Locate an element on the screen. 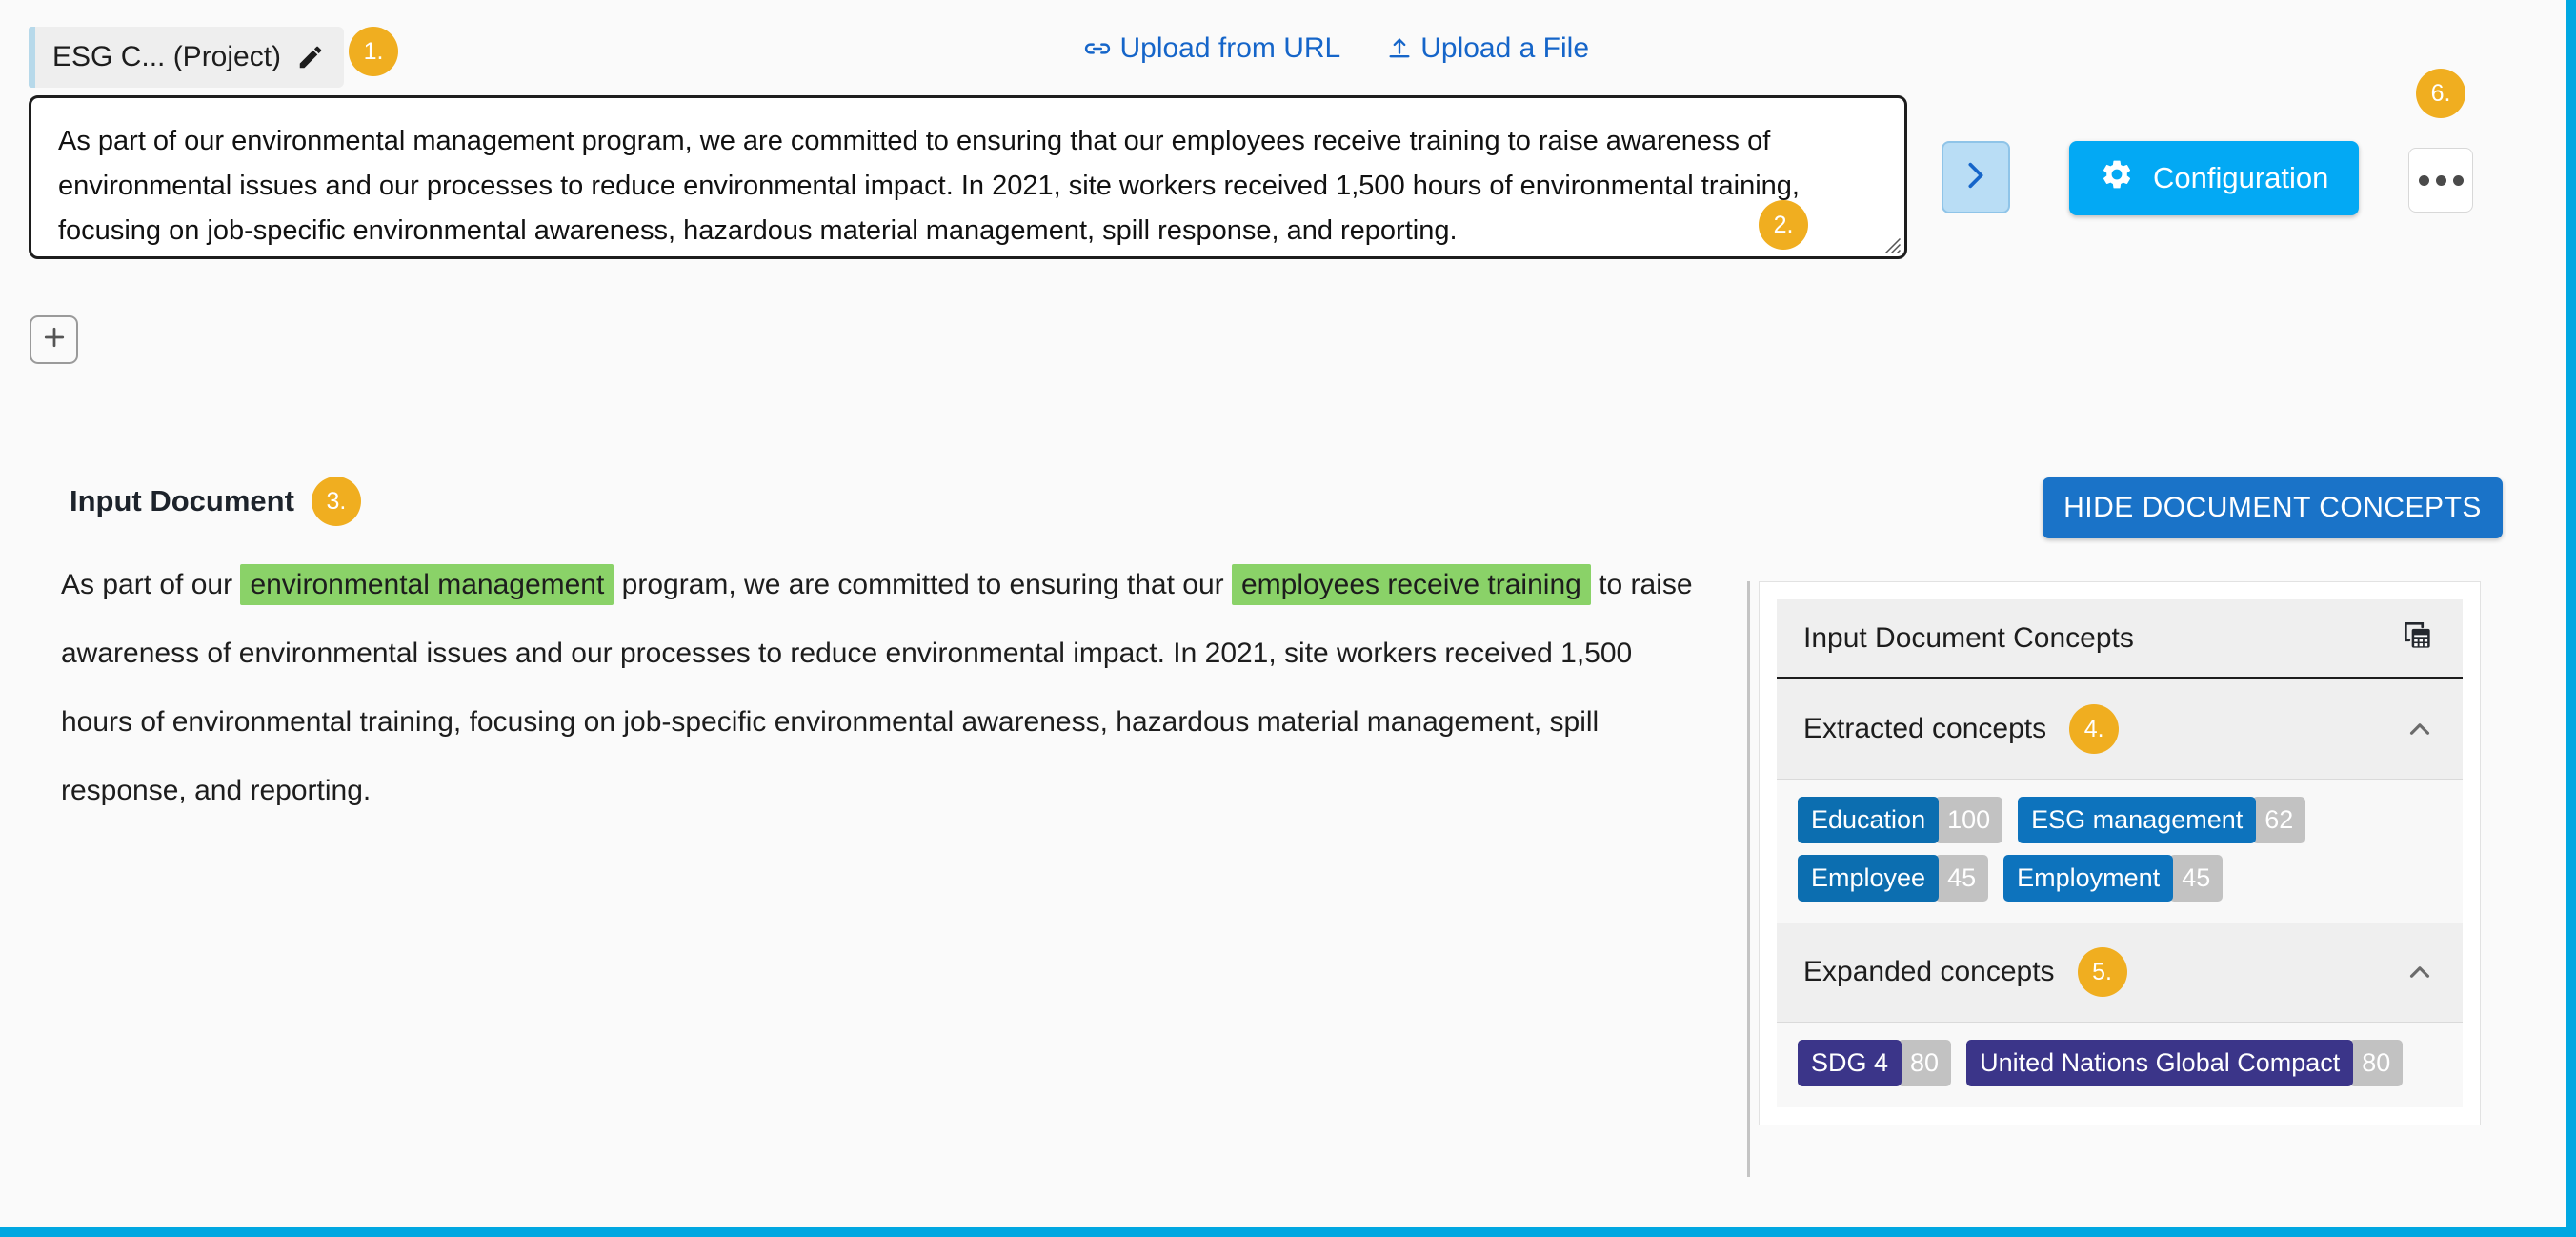 This screenshot has height=1237, width=2576. input-document-heading: Input Document 3. is located at coordinates (216, 501).